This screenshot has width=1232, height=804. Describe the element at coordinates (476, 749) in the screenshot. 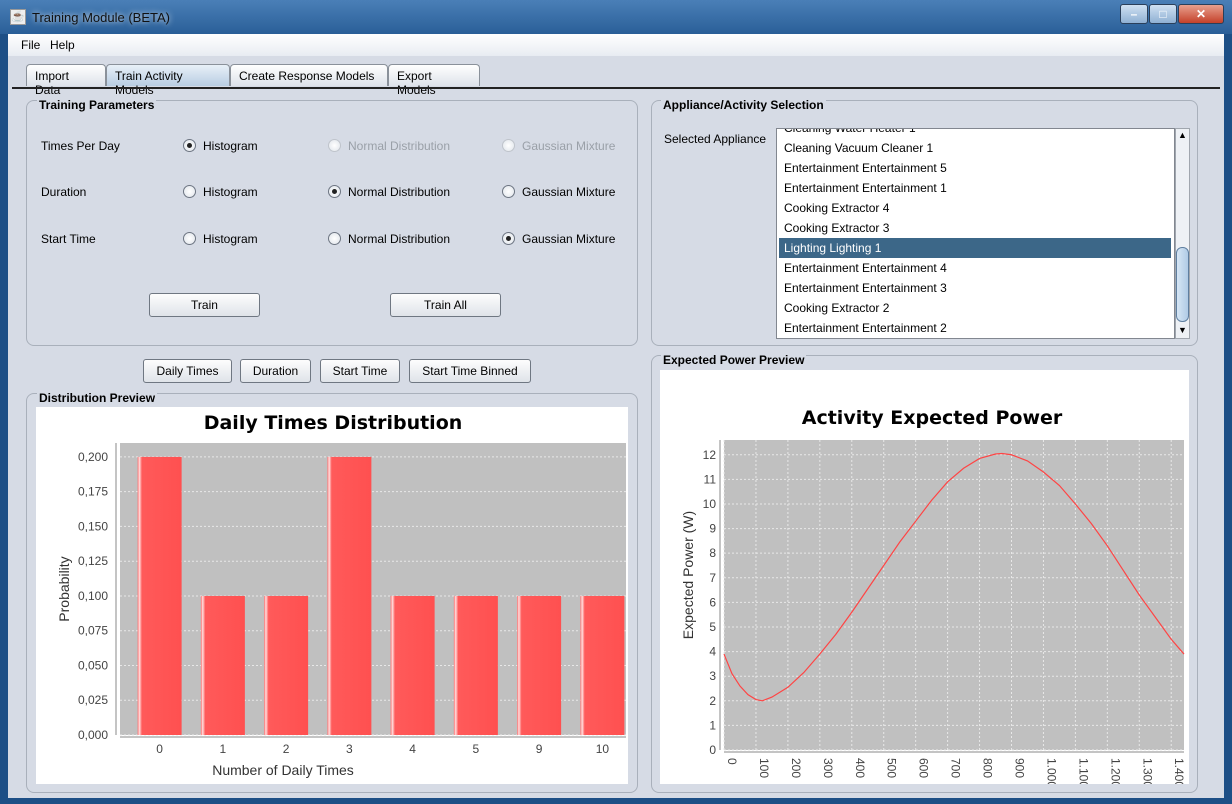

I see `x-tick-label: 5` at that location.